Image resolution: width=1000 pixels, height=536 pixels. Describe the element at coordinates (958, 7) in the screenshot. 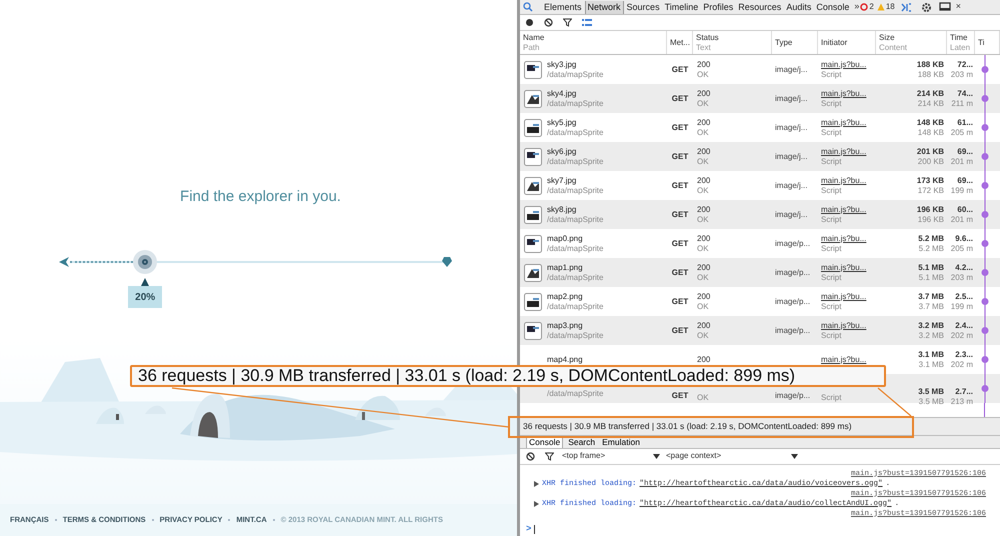

I see `close-button: ×` at that location.